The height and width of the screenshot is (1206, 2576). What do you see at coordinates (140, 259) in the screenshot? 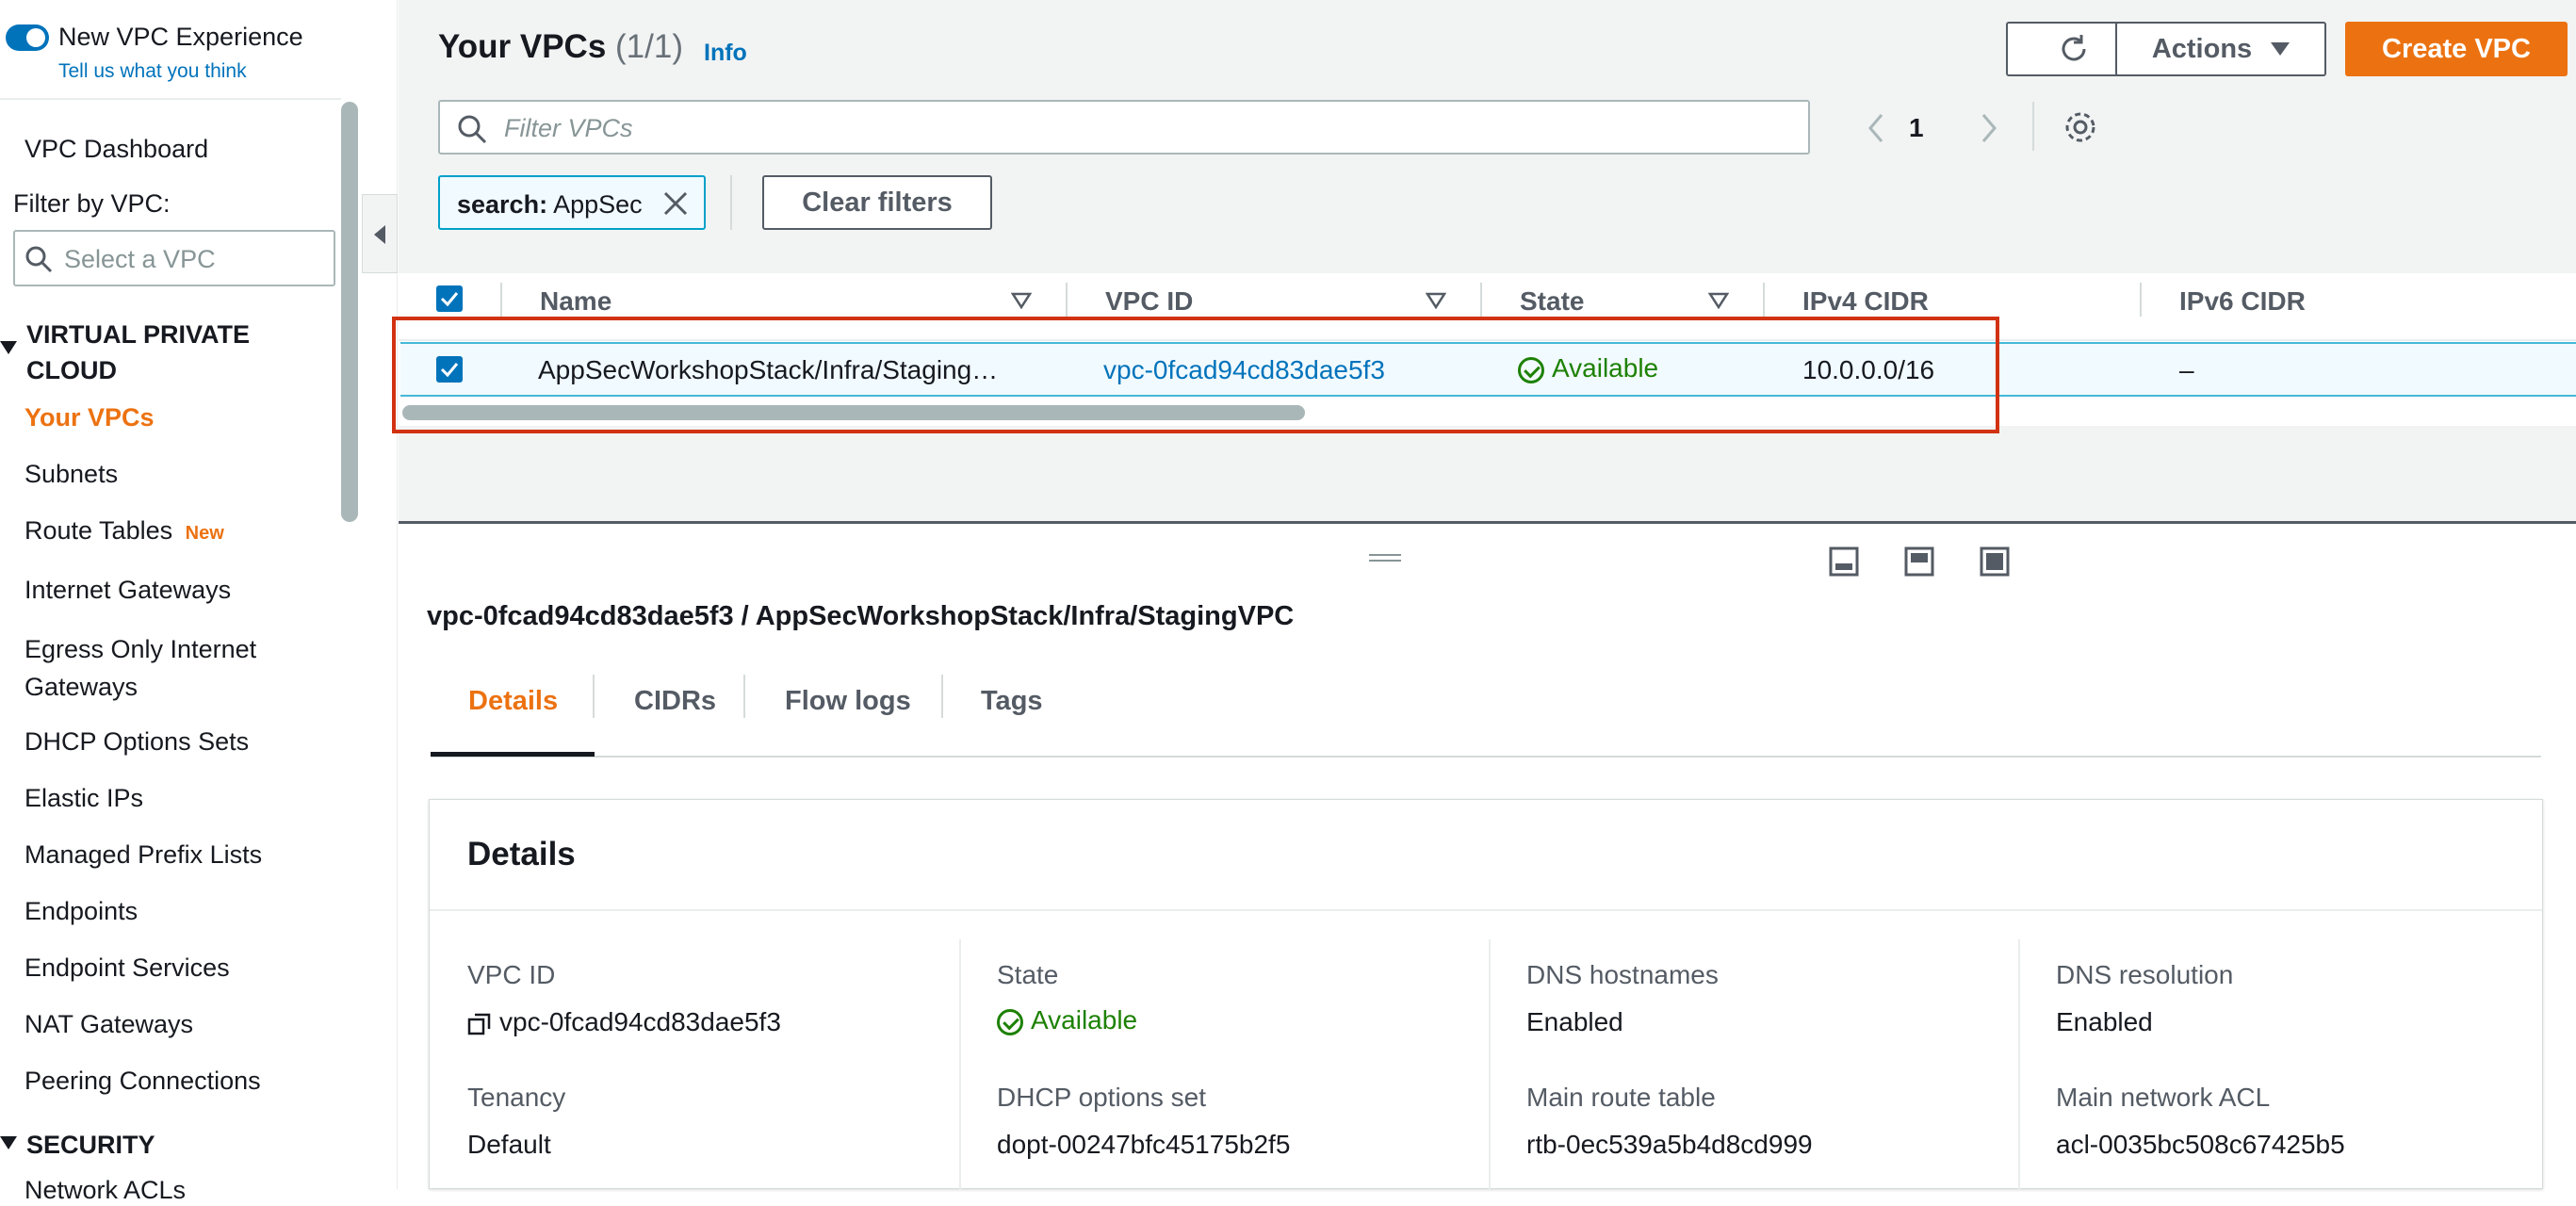
I see `vpc-selector-placeholder: Select a VPC` at bounding box center [140, 259].